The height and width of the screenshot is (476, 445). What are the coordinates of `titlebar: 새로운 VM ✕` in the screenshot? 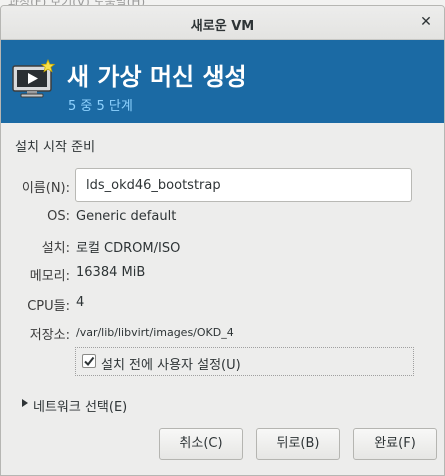 It's located at (222, 23).